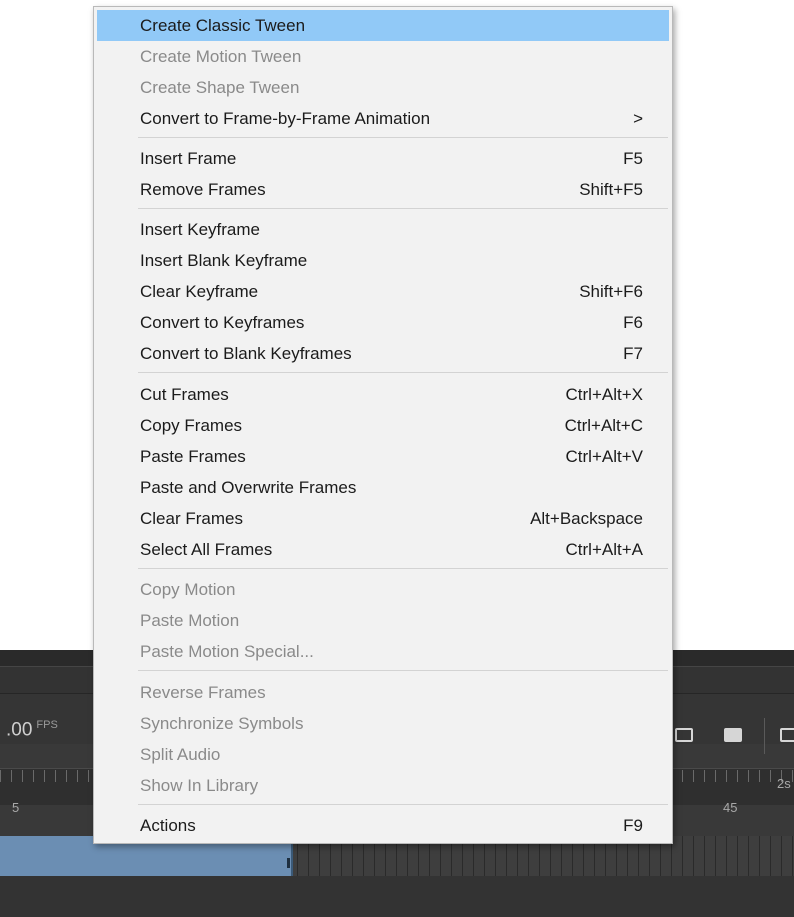 This screenshot has height=917, width=794. What do you see at coordinates (784, 783) in the screenshot?
I see `ruler-label-seconds: 2s` at bounding box center [784, 783].